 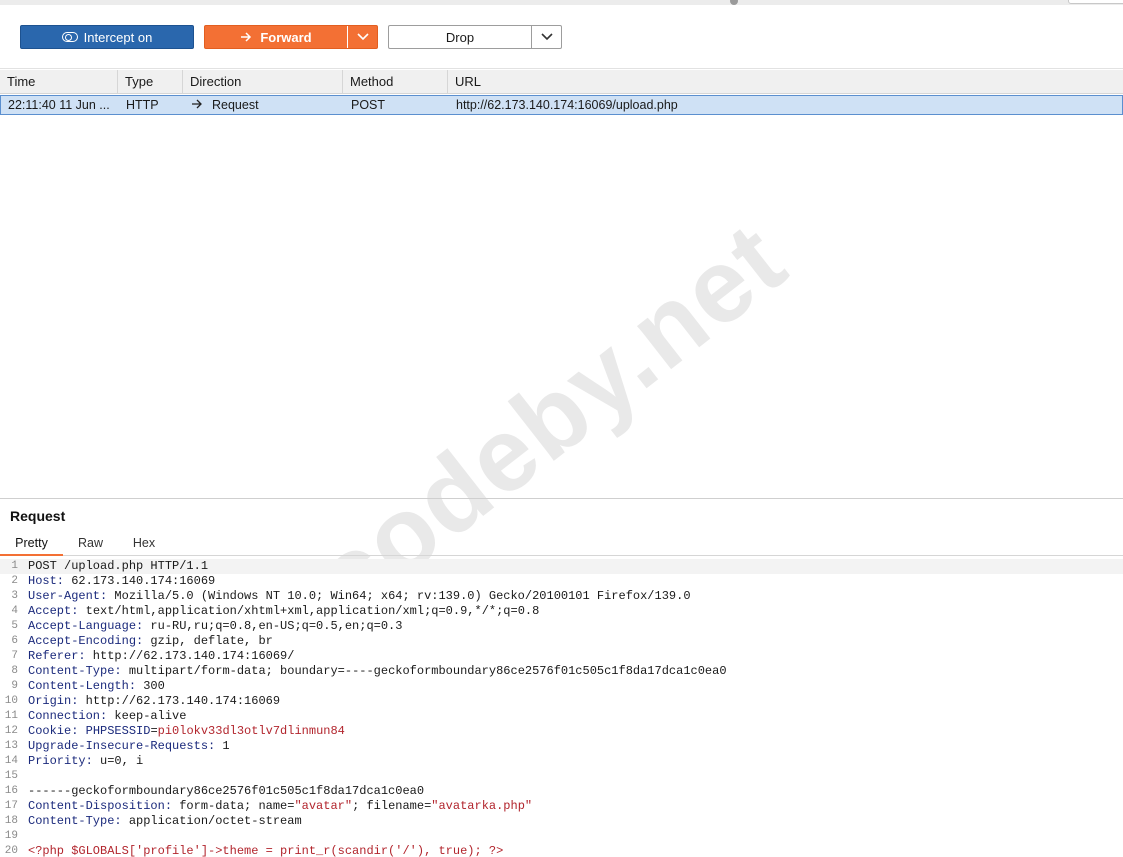 What do you see at coordinates (144, 544) in the screenshot?
I see `tab-hex: Hex` at bounding box center [144, 544].